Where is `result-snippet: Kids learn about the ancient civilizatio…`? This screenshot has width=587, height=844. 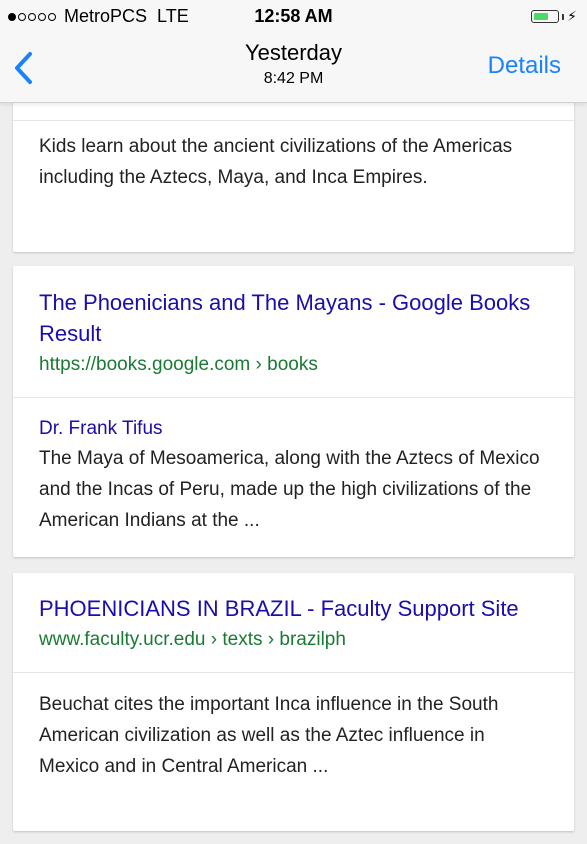 result-snippet: Kids learn about the ancient civilizatio… is located at coordinates (276, 162).